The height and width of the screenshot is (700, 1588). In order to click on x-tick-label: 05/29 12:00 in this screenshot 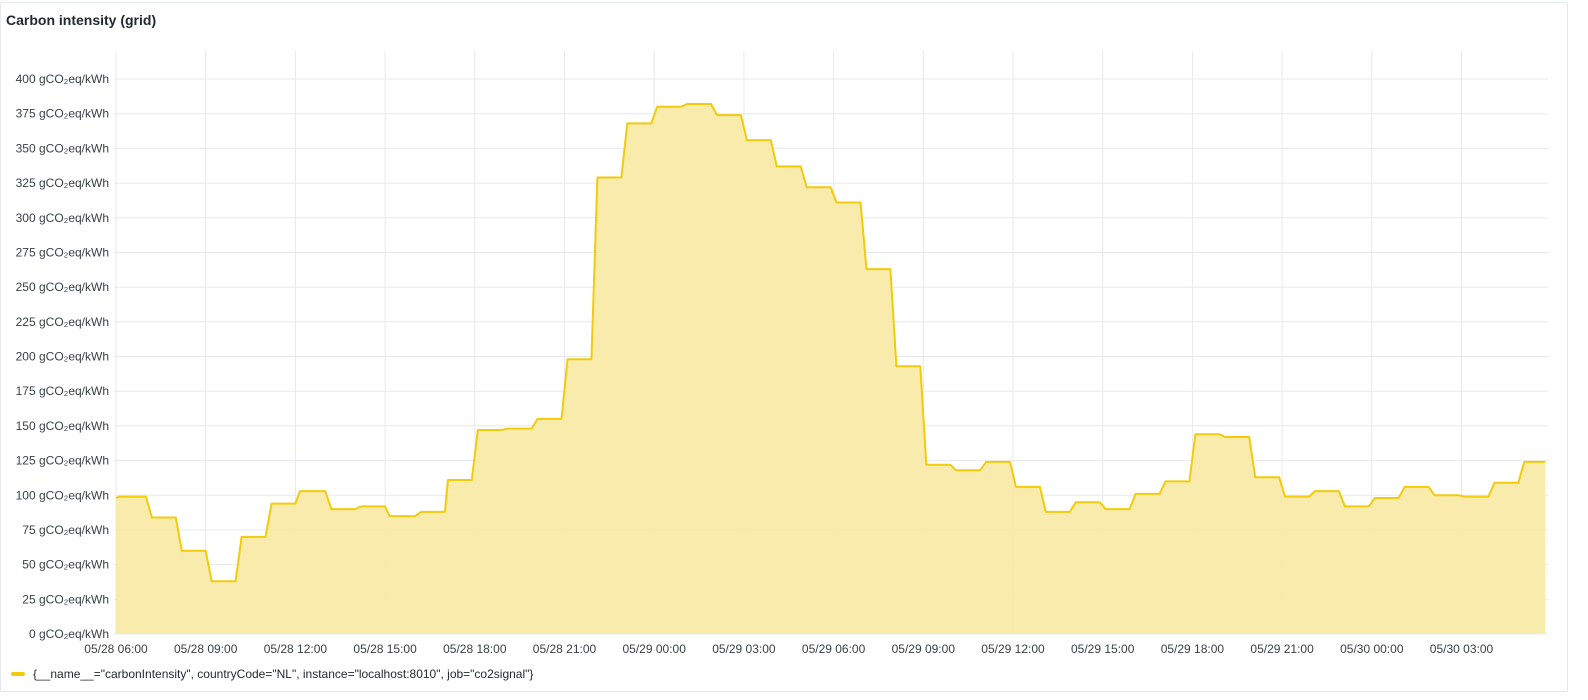, I will do `click(1013, 649)`.